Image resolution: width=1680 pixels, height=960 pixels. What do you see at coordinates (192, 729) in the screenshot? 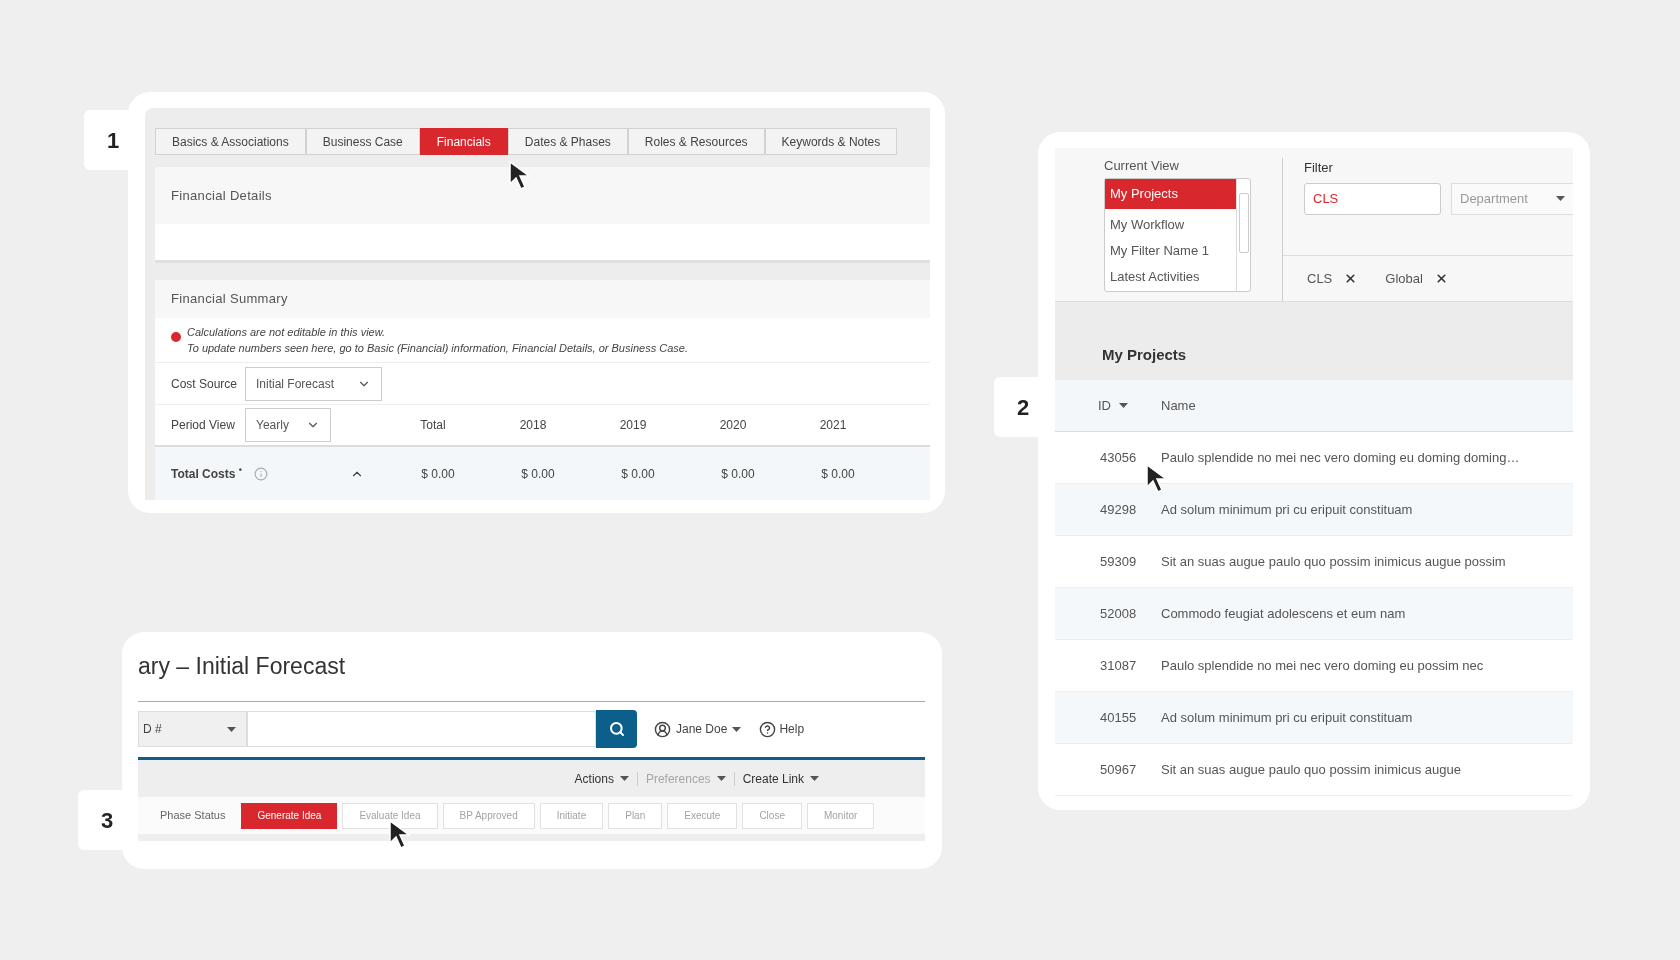
I see `search-type-select: D #` at bounding box center [192, 729].